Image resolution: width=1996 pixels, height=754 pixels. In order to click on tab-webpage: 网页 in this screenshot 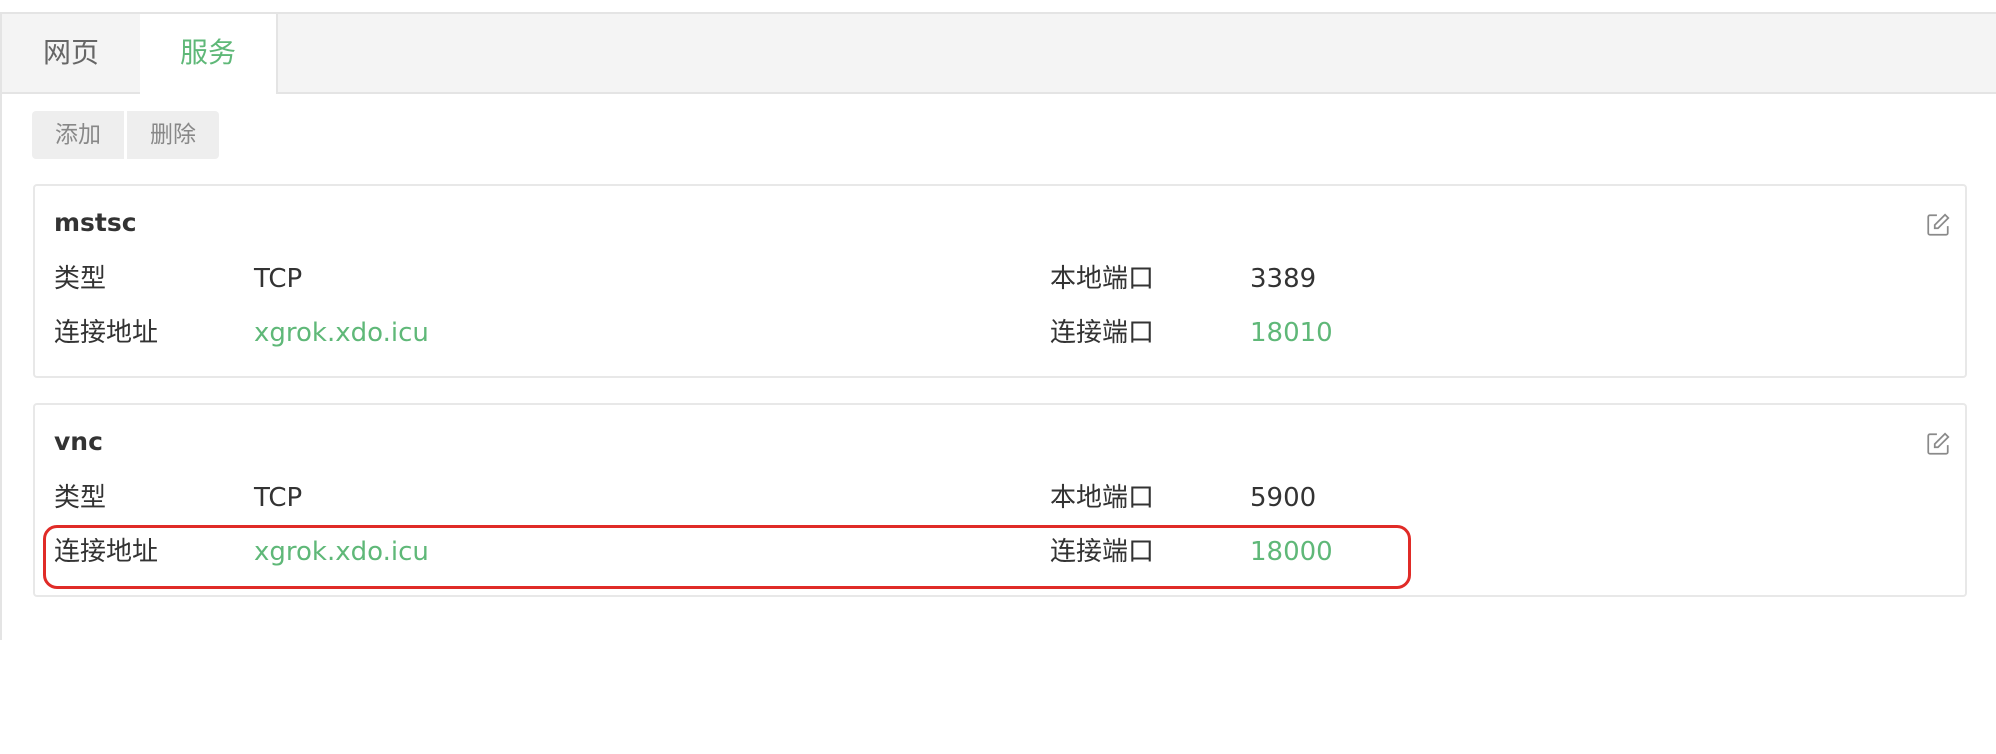, I will do `click(72, 53)`.